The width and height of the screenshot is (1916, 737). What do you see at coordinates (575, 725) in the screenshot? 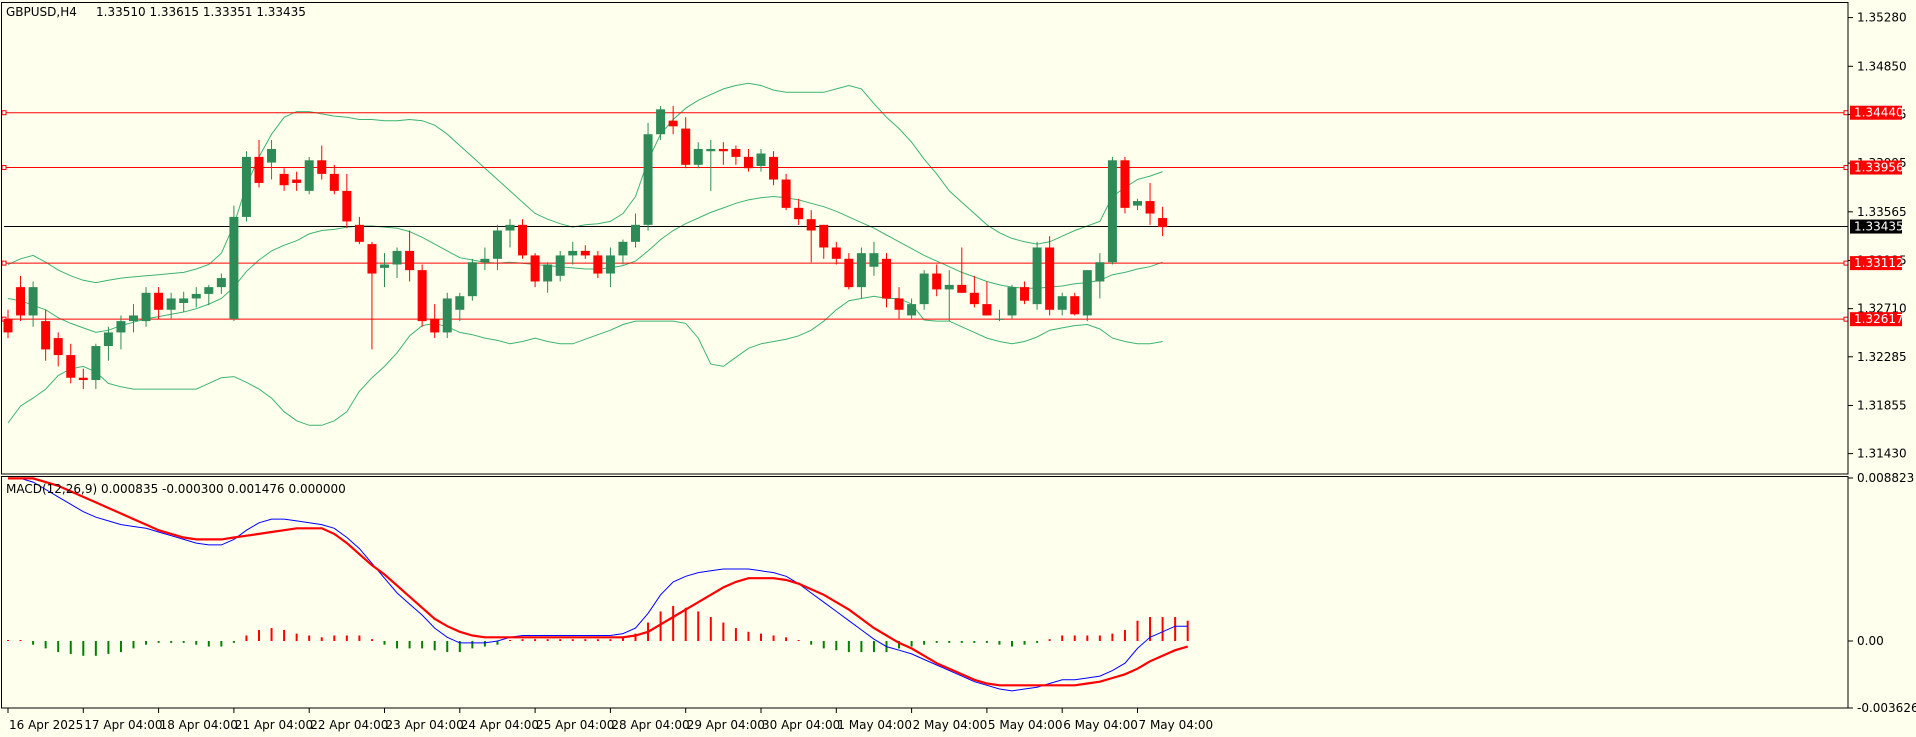
I see `time-tick-label: 25 Apr 04:00` at bounding box center [575, 725].